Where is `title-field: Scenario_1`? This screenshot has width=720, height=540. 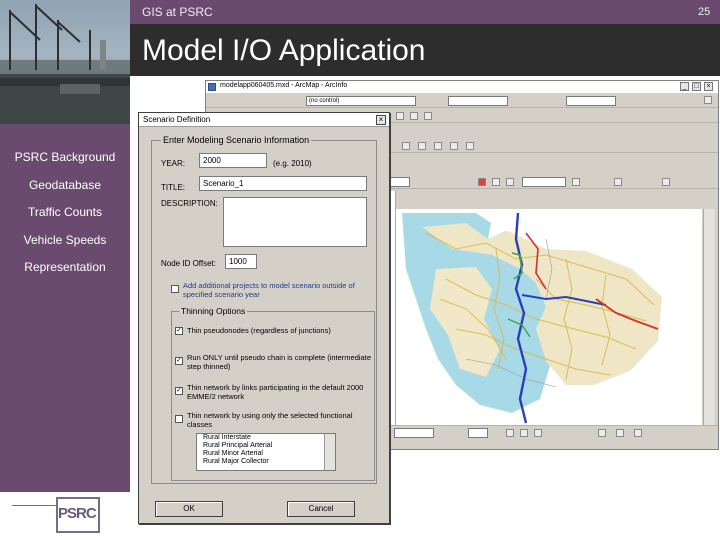
title-field: Scenario_1 is located at coordinates (283, 183).